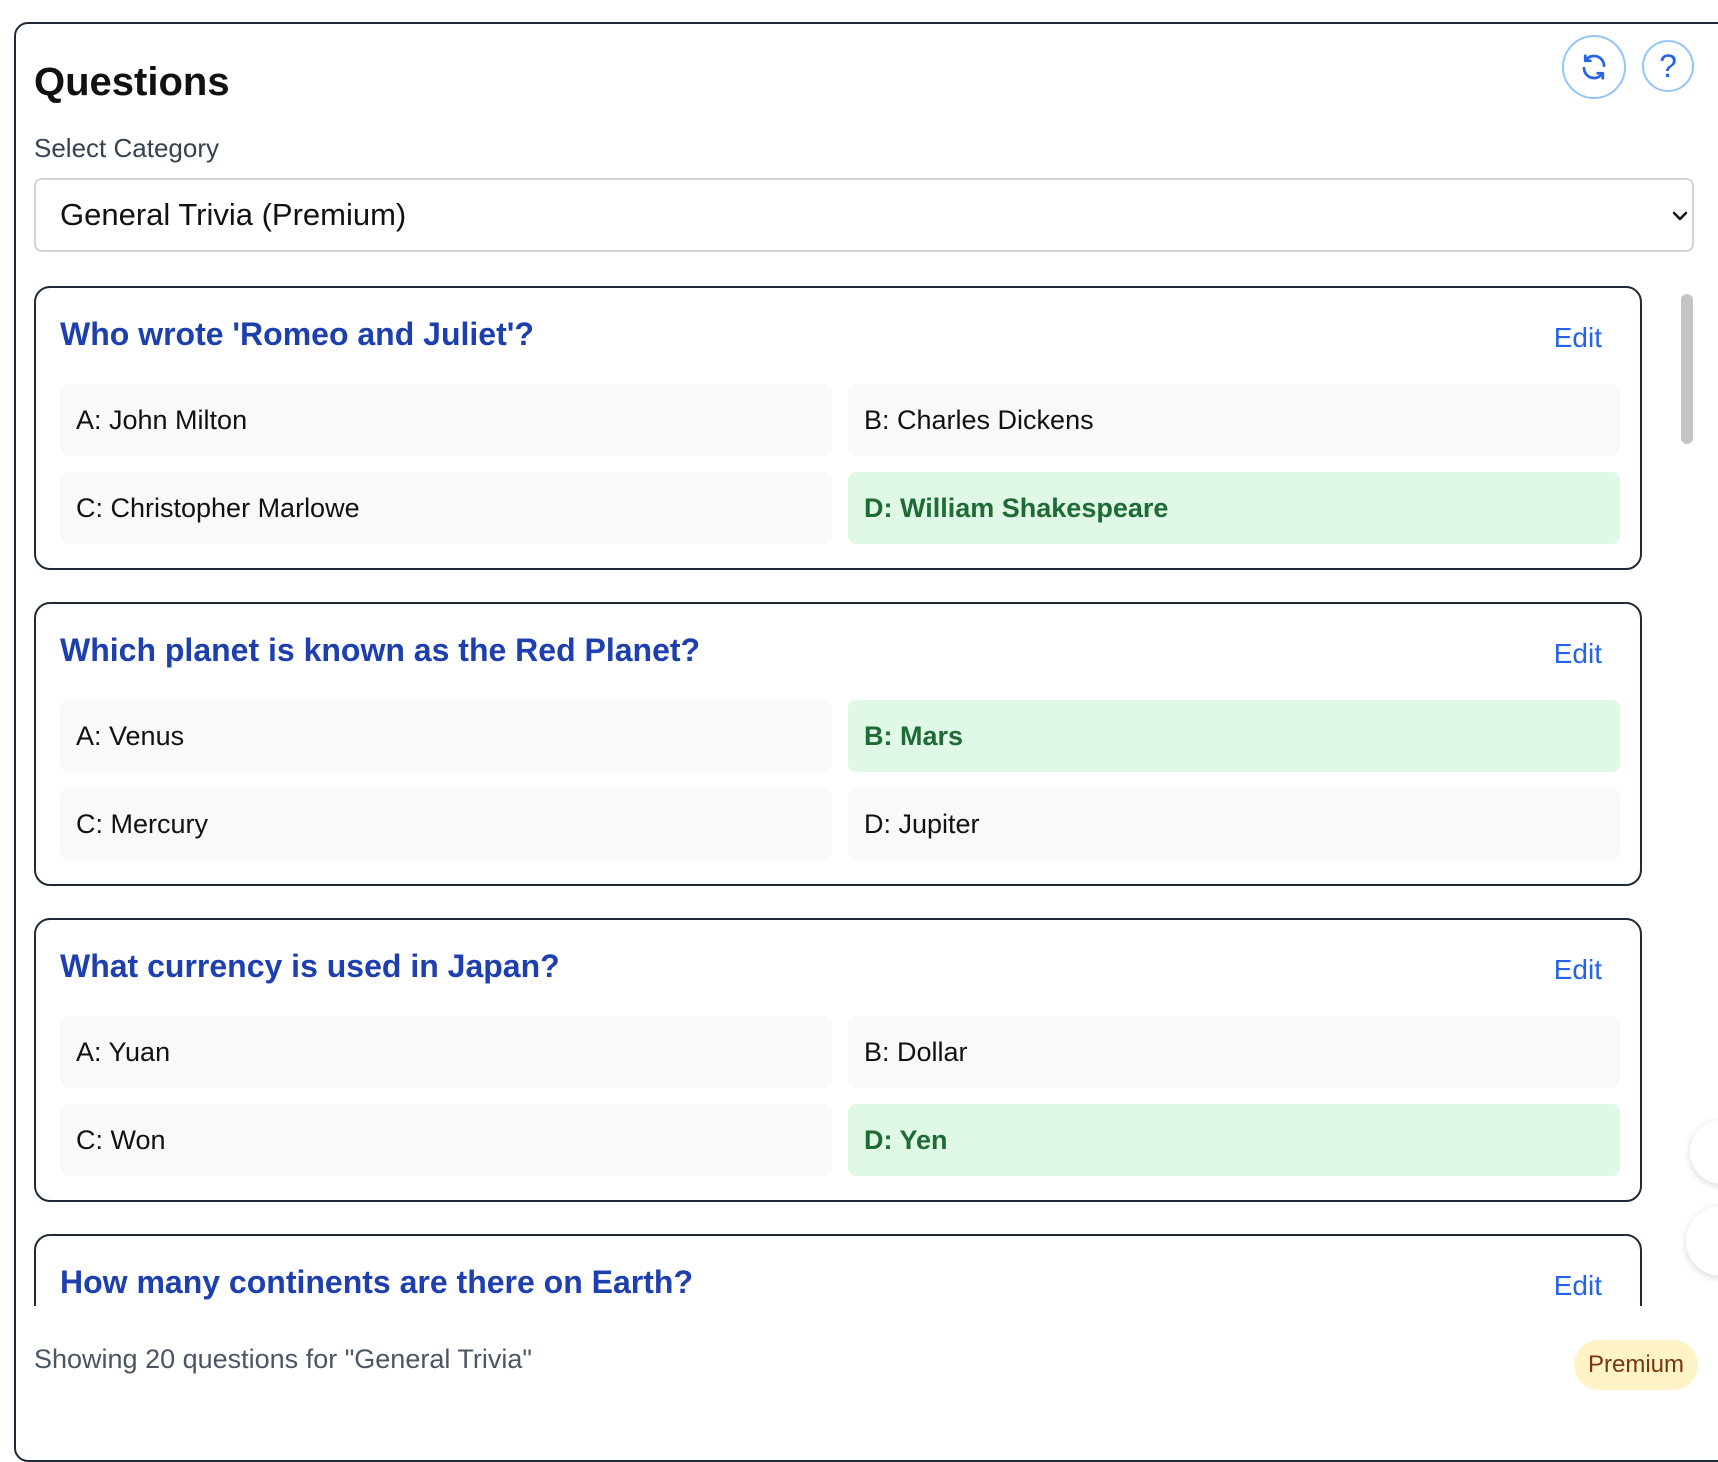  What do you see at coordinates (1234, 508) in the screenshot?
I see `option-d-correct: D: William Shakespeare` at bounding box center [1234, 508].